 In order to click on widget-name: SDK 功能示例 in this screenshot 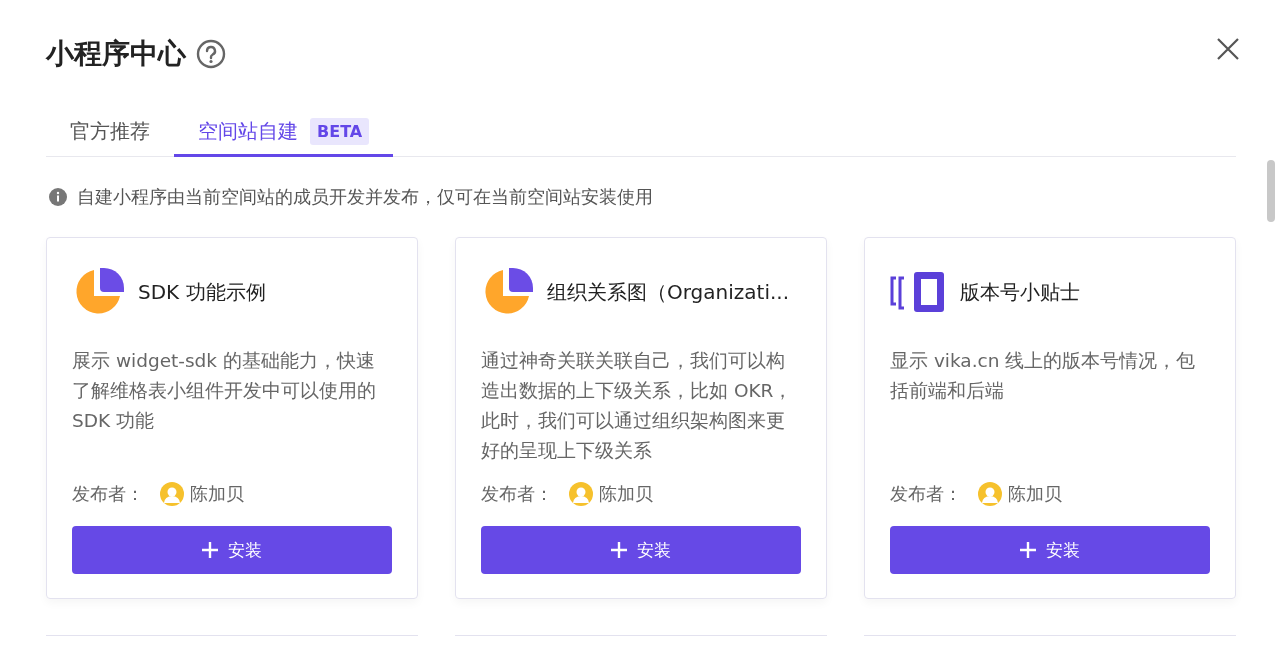, I will do `click(202, 292)`.